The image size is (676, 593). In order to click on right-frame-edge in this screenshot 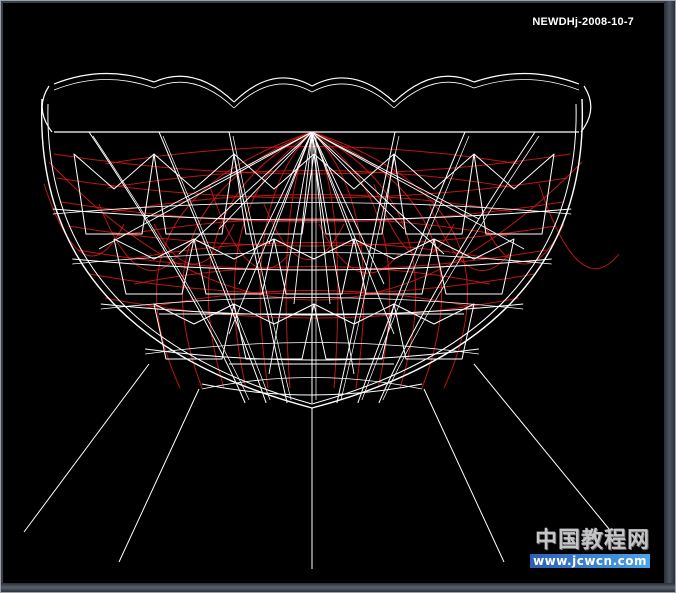, I will do `click(669, 296)`.